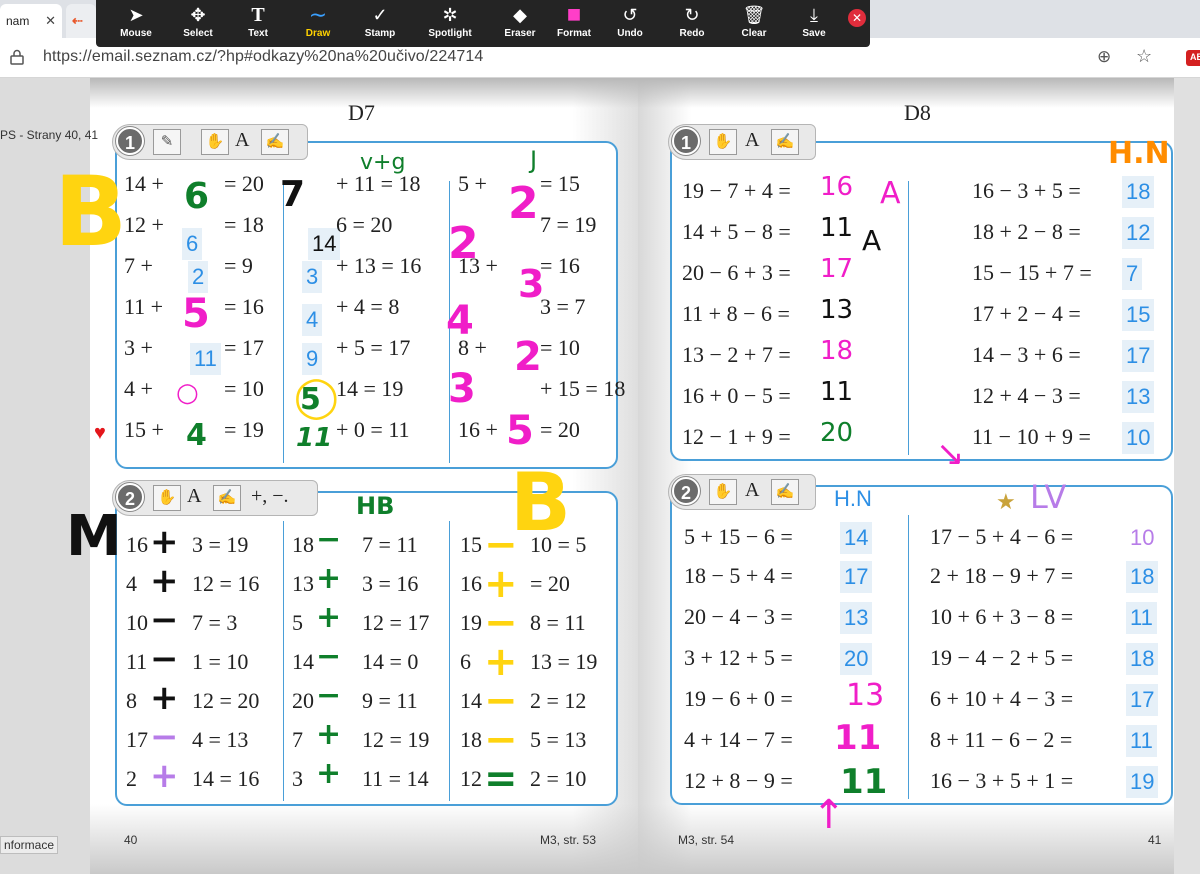  I want to click on tool-mouse: ➤ Mouse, so click(136, 23).